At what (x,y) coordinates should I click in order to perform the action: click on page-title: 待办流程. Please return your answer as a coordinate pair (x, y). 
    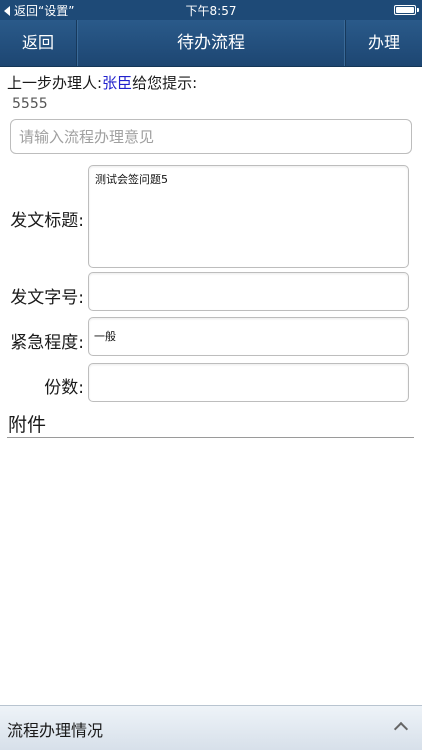
    Looking at the image, I should click on (211, 43).